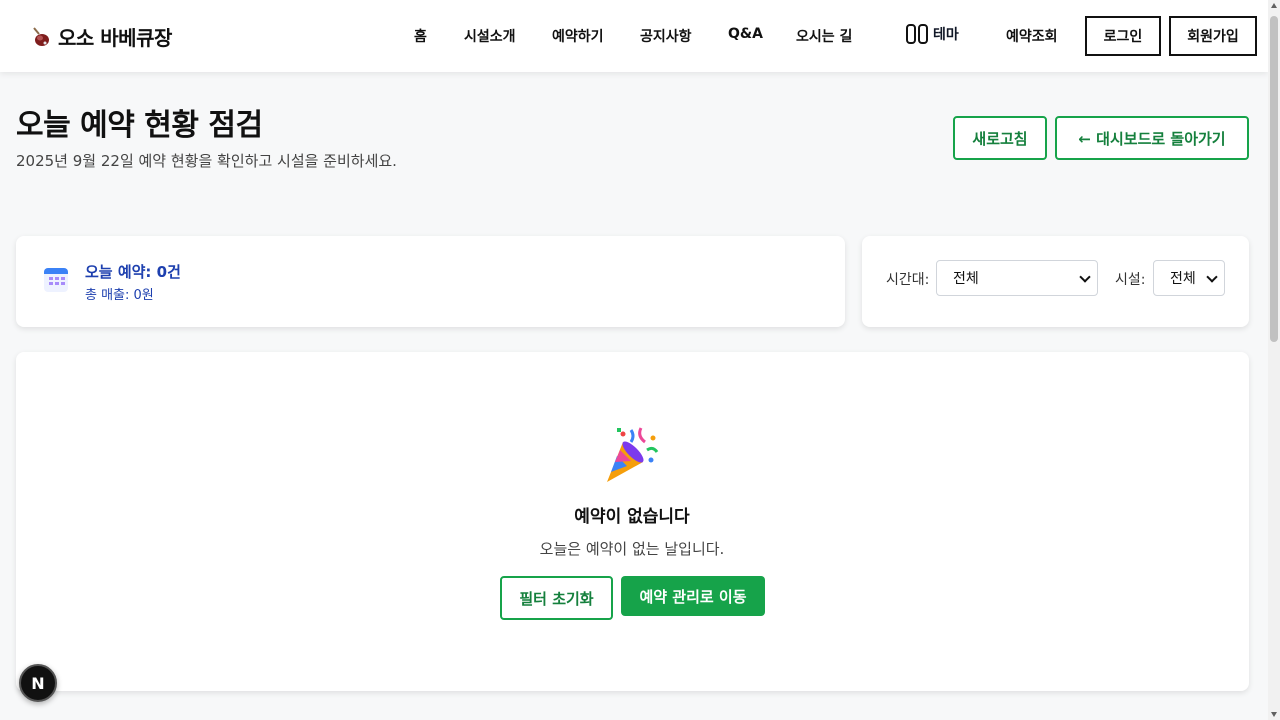  I want to click on nav-reservation-lookup: 예약조회, so click(1032, 36).